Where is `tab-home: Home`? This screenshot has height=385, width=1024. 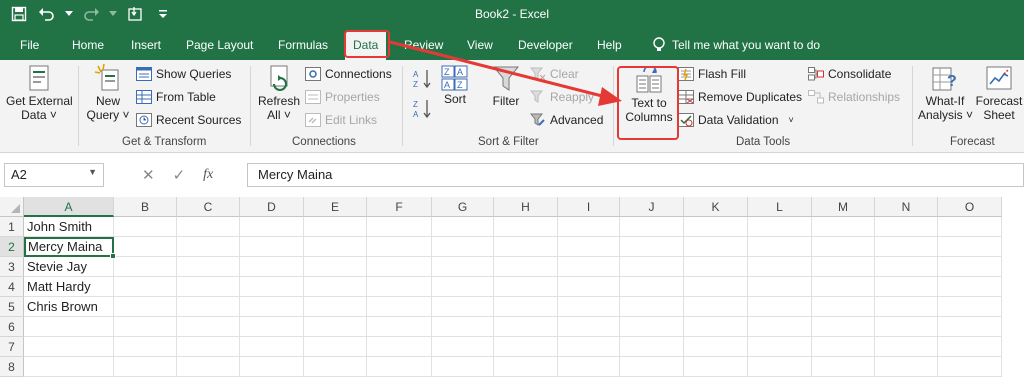 tab-home: Home is located at coordinates (88, 45).